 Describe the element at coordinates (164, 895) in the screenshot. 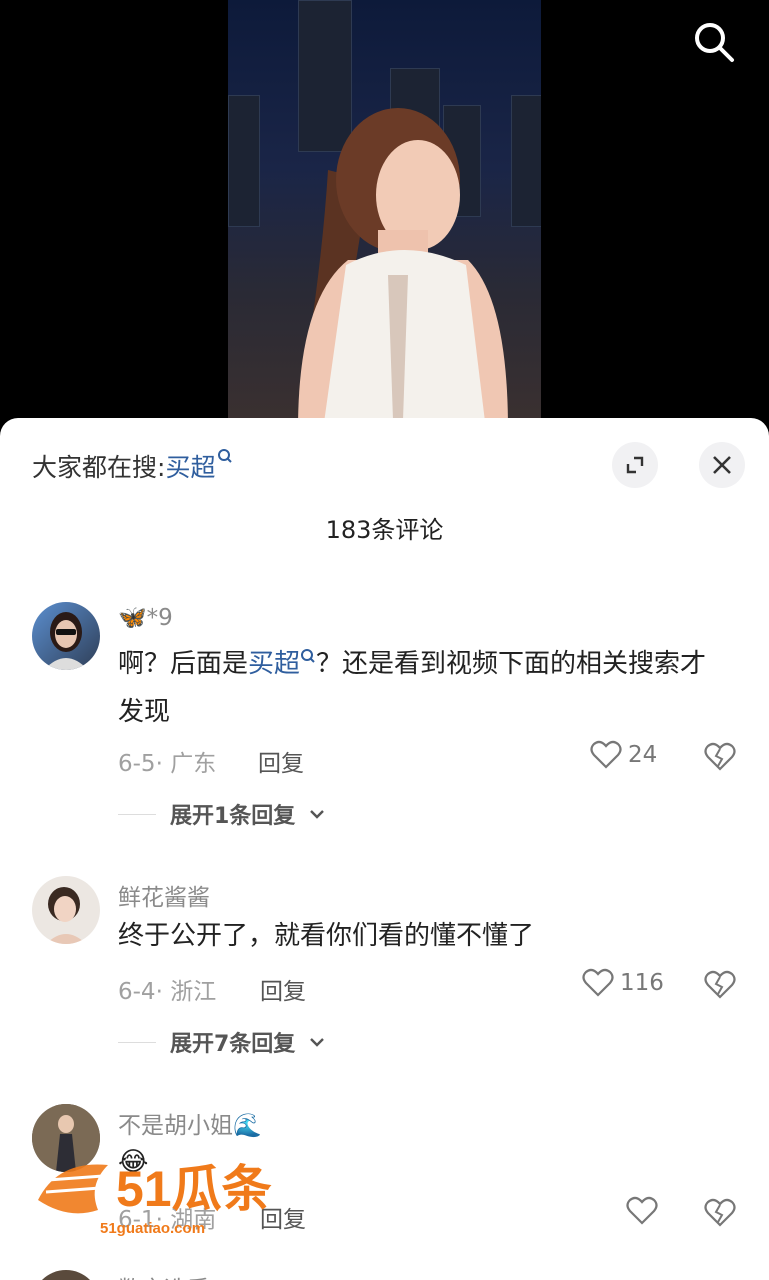

I see `comment-username: 鲜花酱酱` at that location.